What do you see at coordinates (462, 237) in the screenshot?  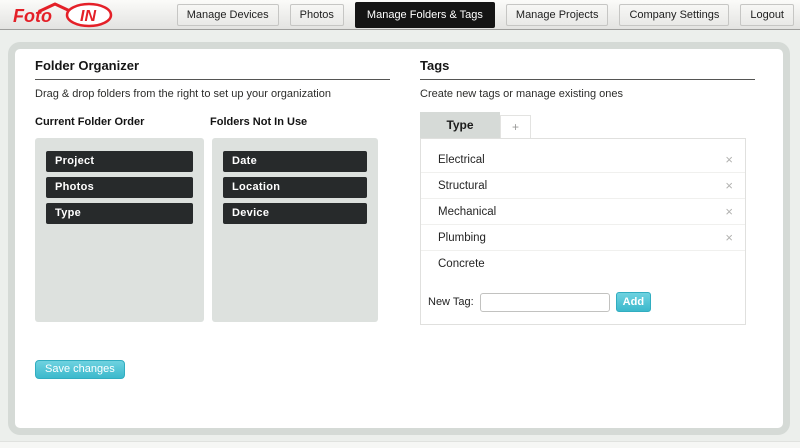 I see `tag-label: Plumbing` at bounding box center [462, 237].